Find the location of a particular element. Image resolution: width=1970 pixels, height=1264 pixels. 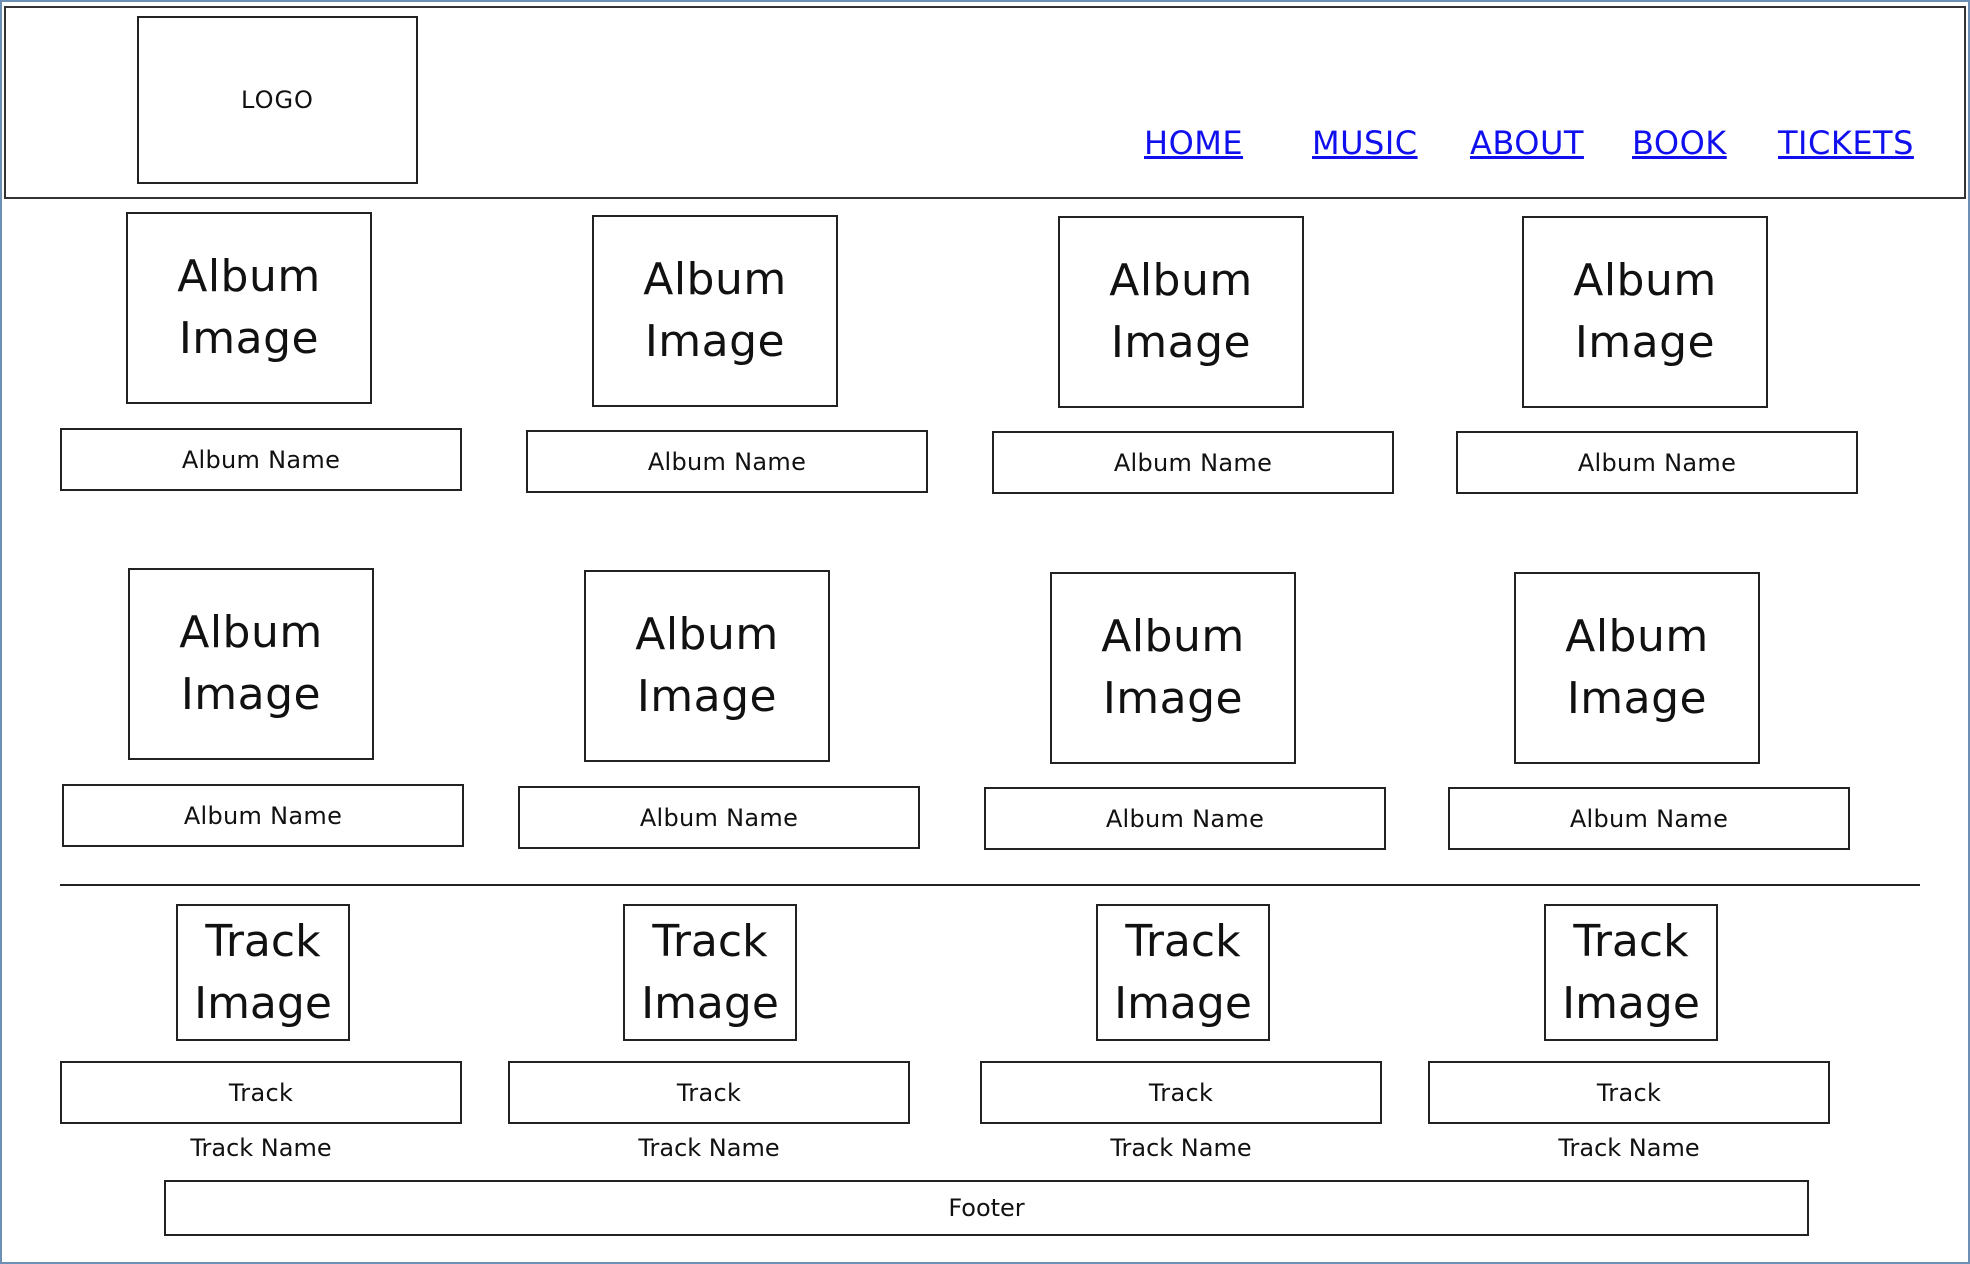

section-divider is located at coordinates (990, 885).